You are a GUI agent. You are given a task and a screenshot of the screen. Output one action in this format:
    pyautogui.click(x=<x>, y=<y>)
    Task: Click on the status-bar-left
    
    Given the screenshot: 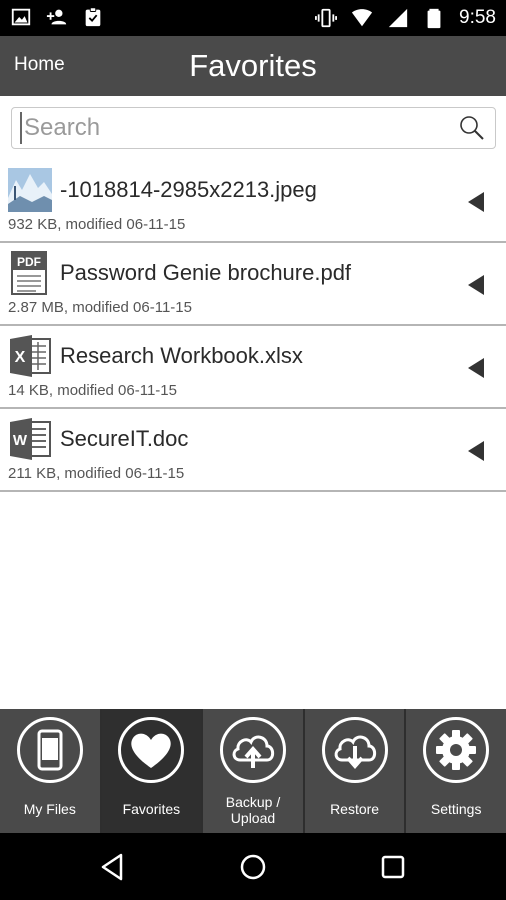 What is the action you would take?
    pyautogui.click(x=57, y=17)
    